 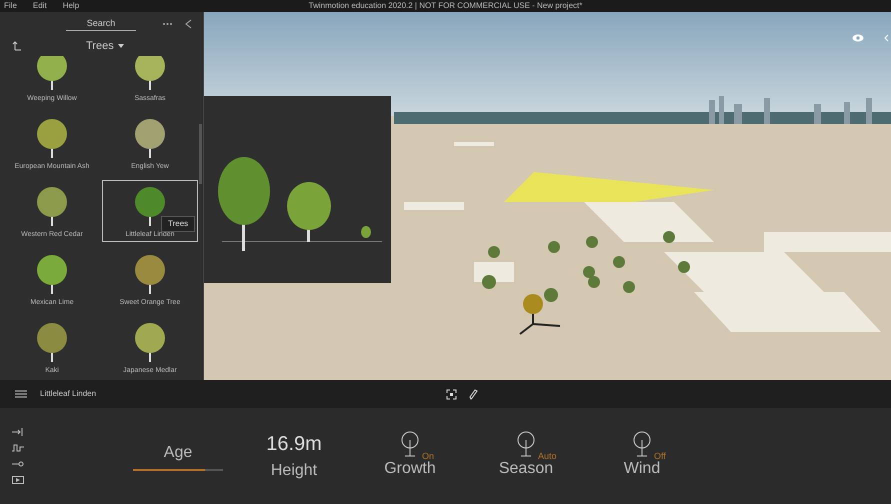 I want to click on property-label: Growth, so click(x=410, y=469).